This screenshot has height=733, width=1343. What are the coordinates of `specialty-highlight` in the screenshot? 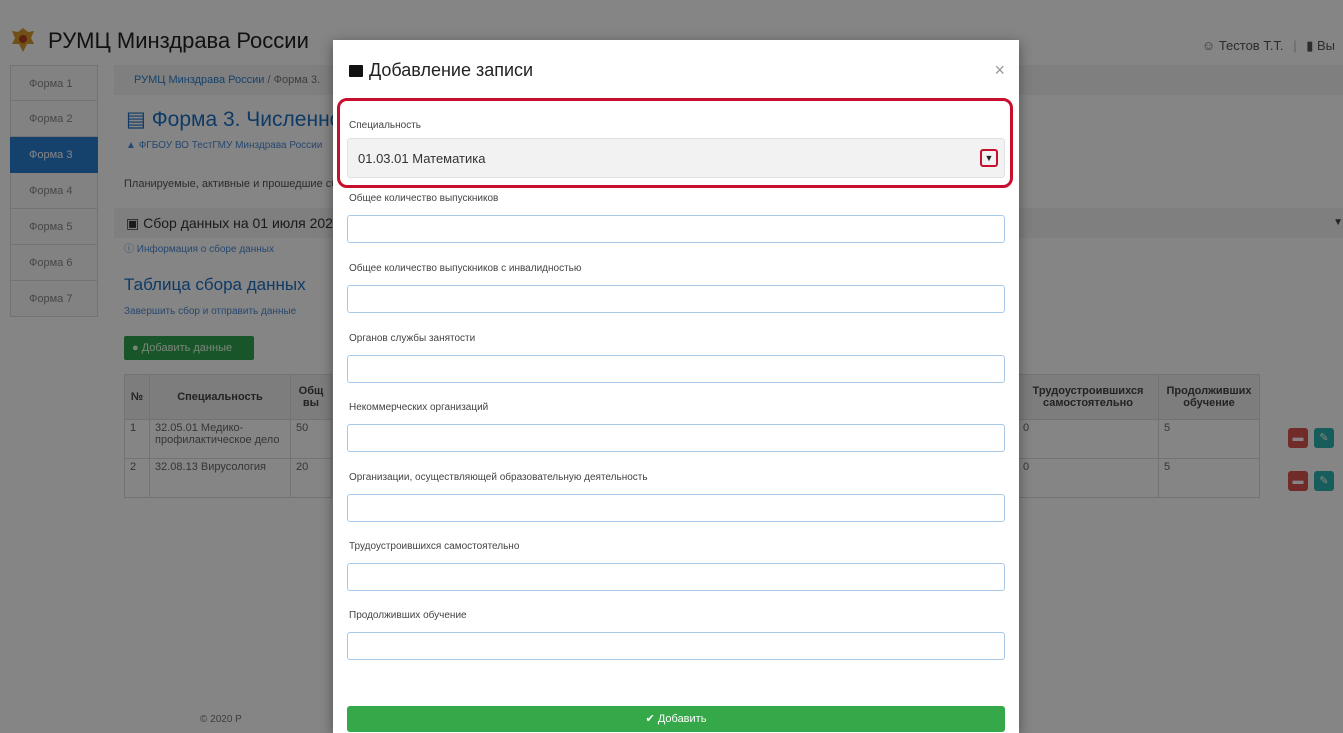 It's located at (675, 143).